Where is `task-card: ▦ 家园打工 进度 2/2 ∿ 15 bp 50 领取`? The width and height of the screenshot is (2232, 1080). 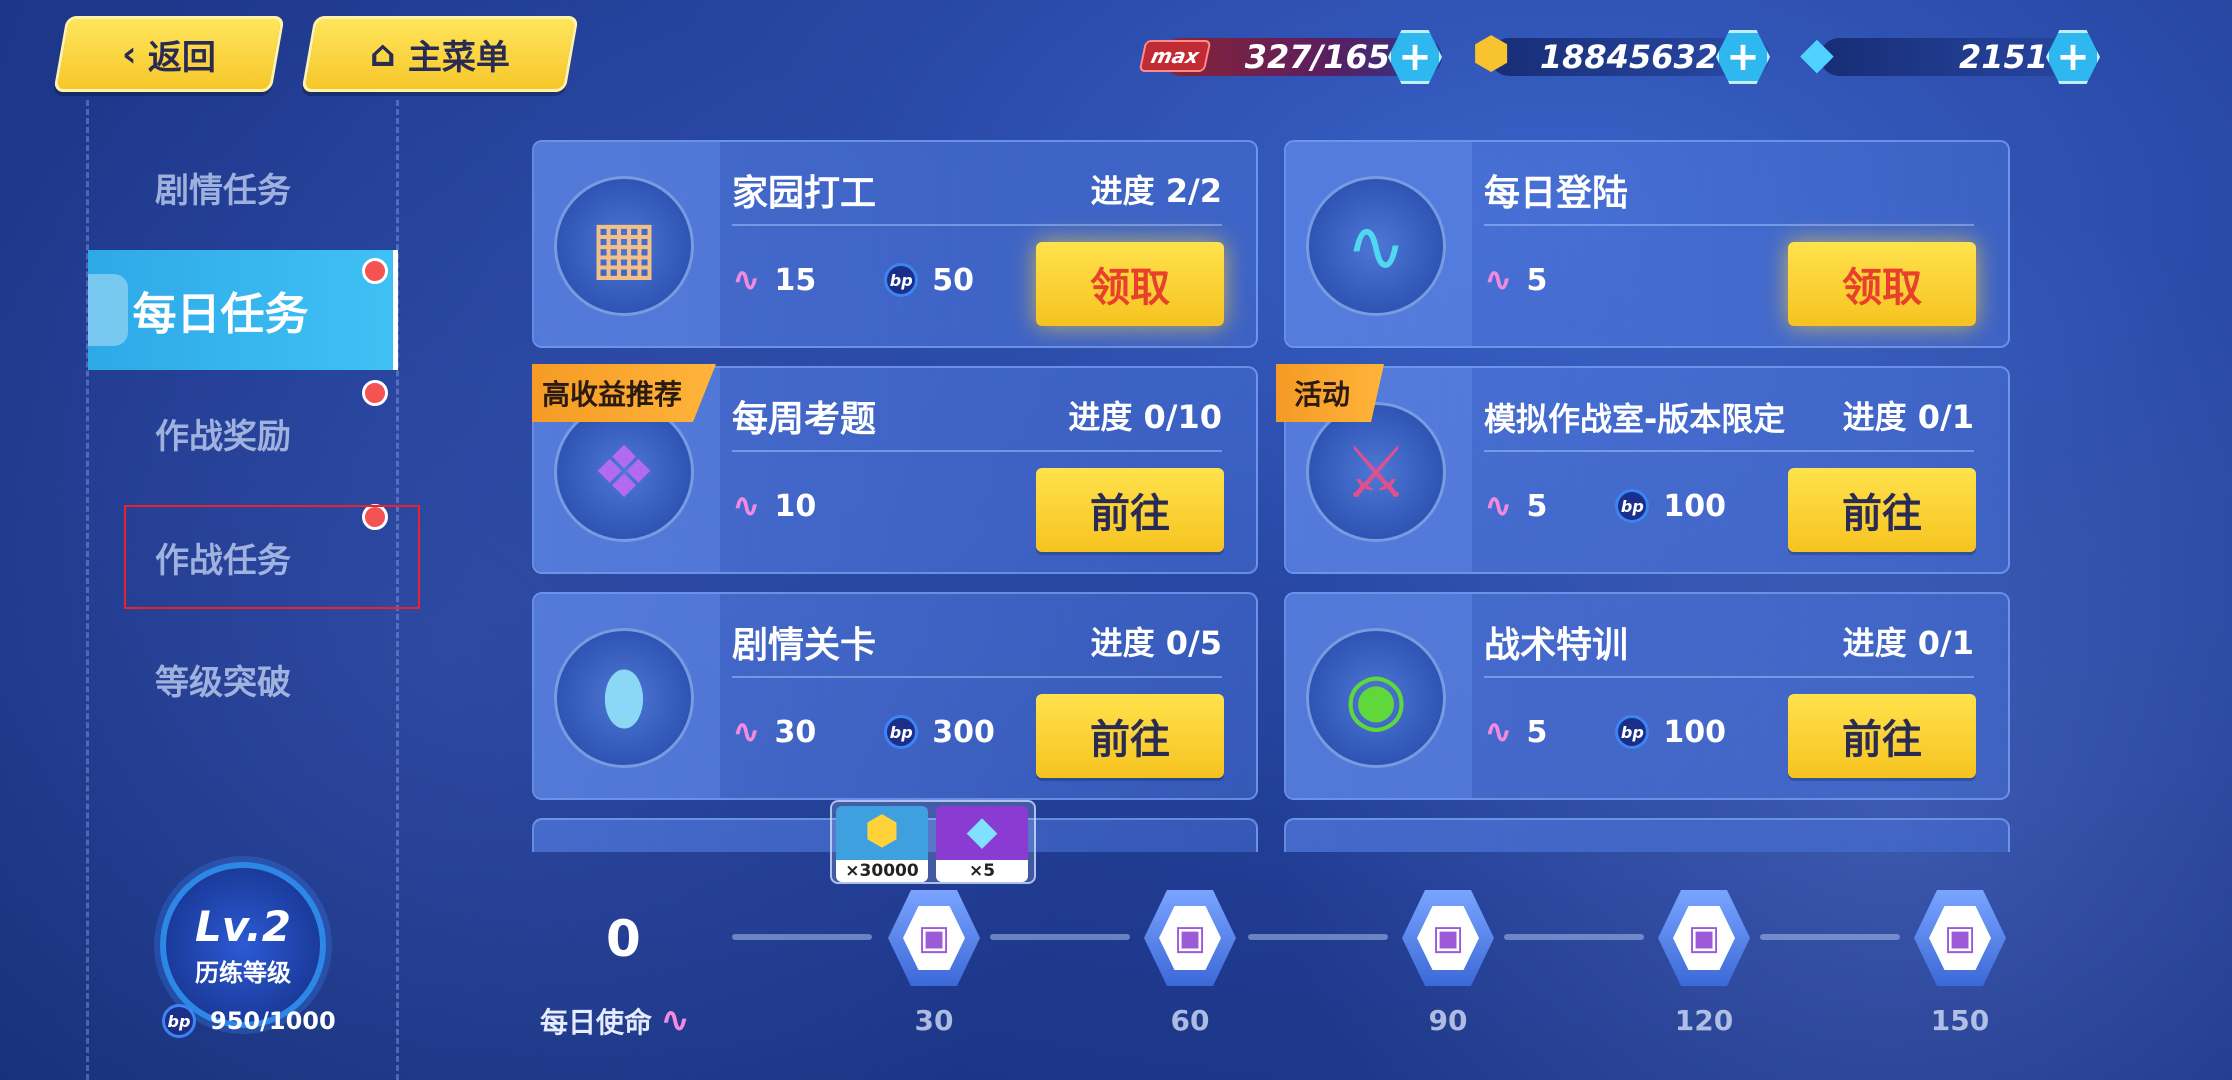
task-card: ▦ 家园打工 进度 2/2 ∿ 15 bp 50 领取 is located at coordinates (895, 244).